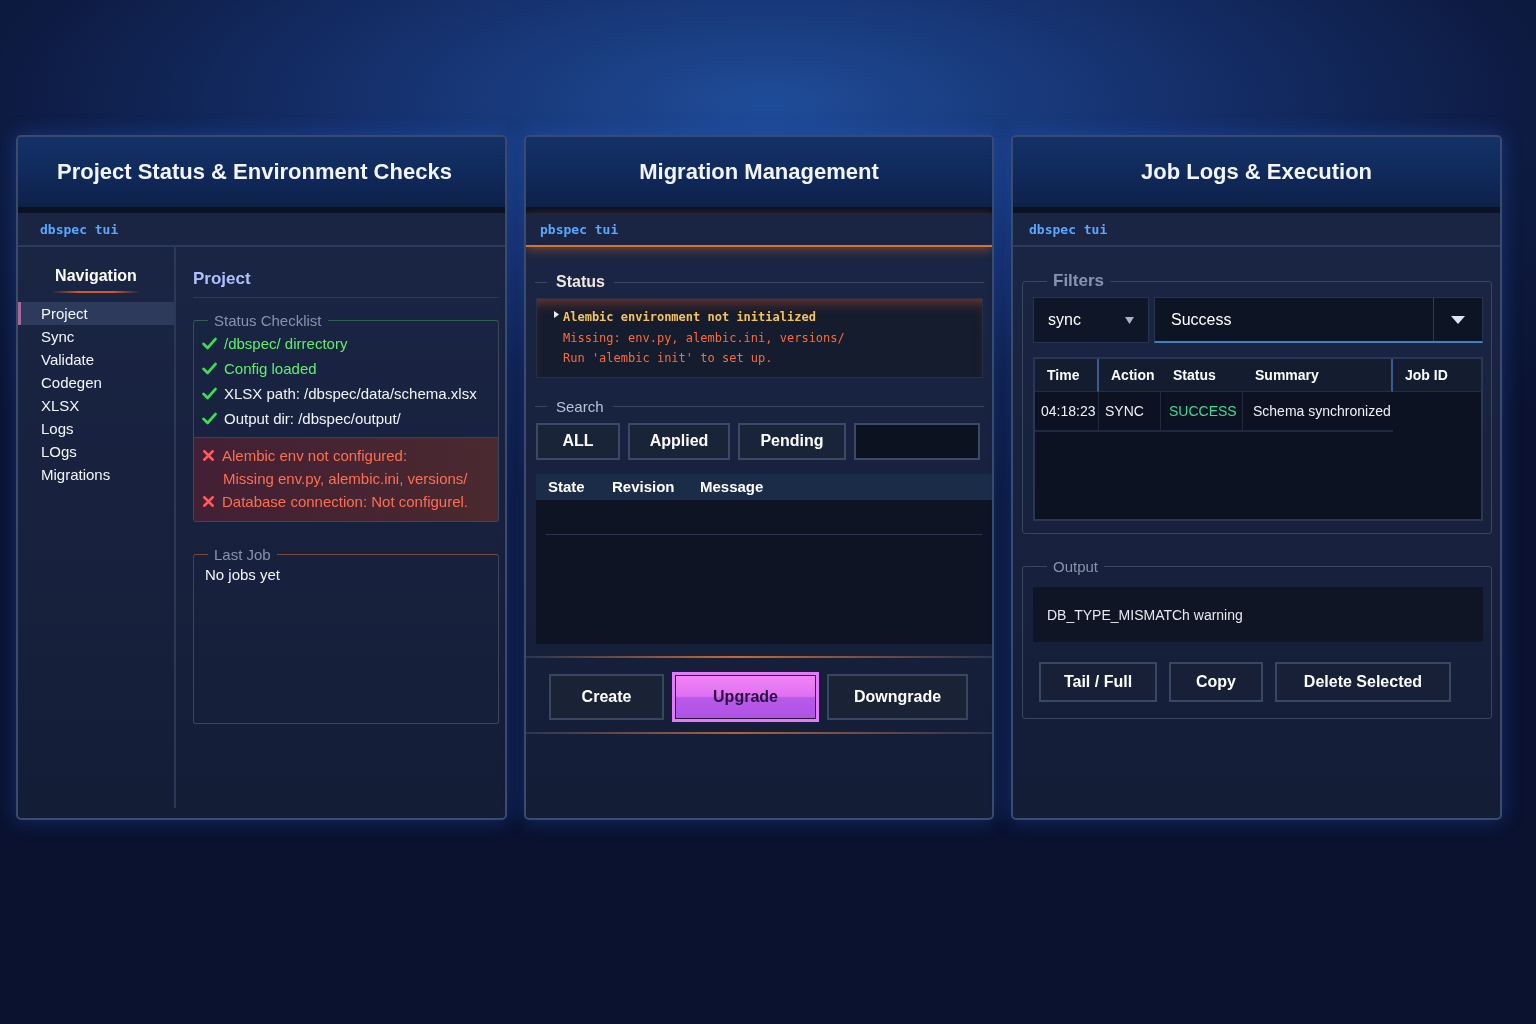 This screenshot has width=1536, height=1024. I want to click on action-button: Upgrade, so click(745, 696).